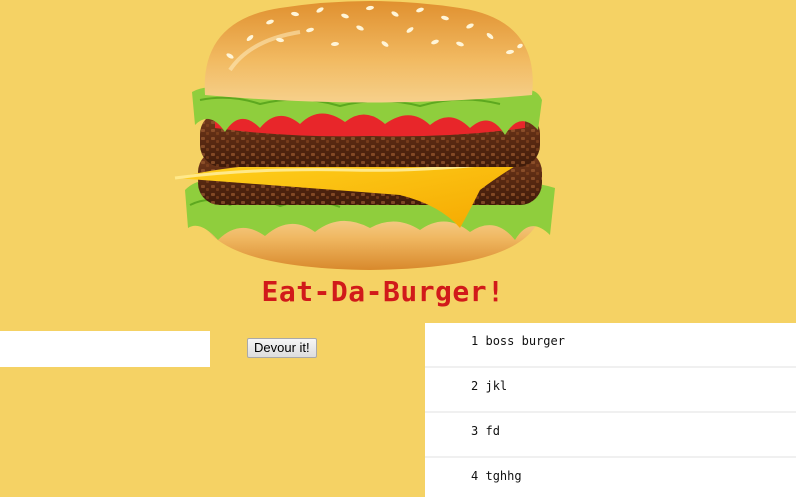 Image resolution: width=796 pixels, height=497 pixels. What do you see at coordinates (475, 341) in the screenshot?
I see `burger-id: 1` at bounding box center [475, 341].